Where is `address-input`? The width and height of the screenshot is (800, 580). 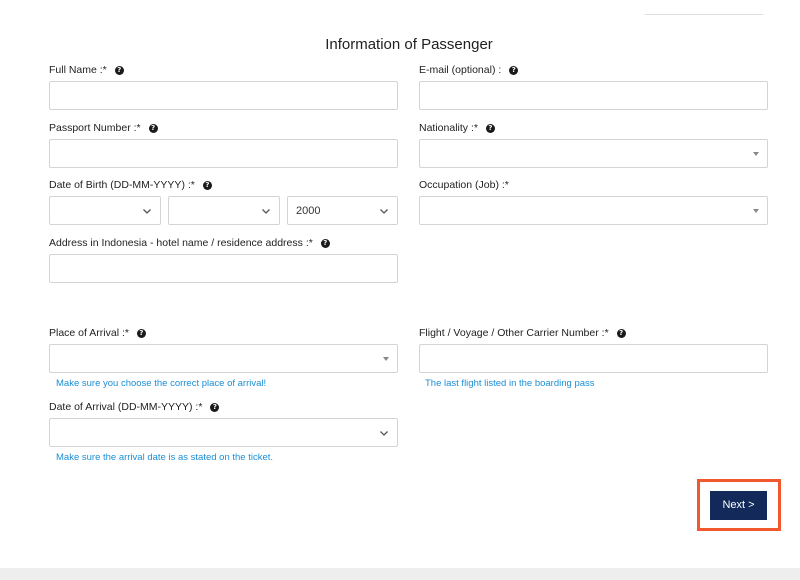 address-input is located at coordinates (223, 268).